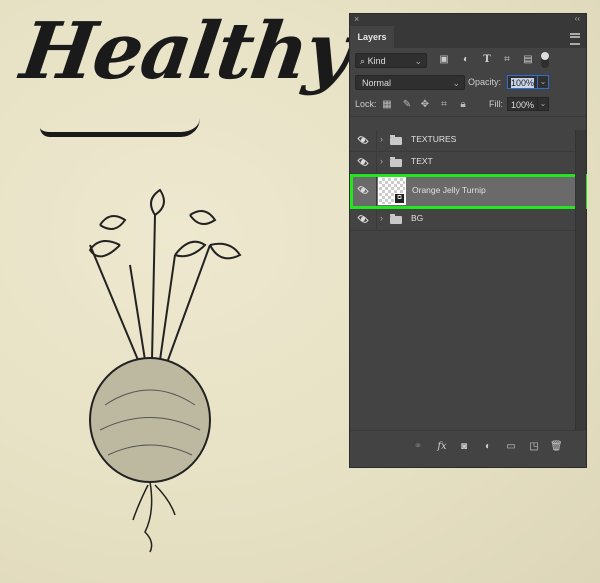 The image size is (600, 583). What do you see at coordinates (422, 161) in the screenshot?
I see `layer-name: TEXT` at bounding box center [422, 161].